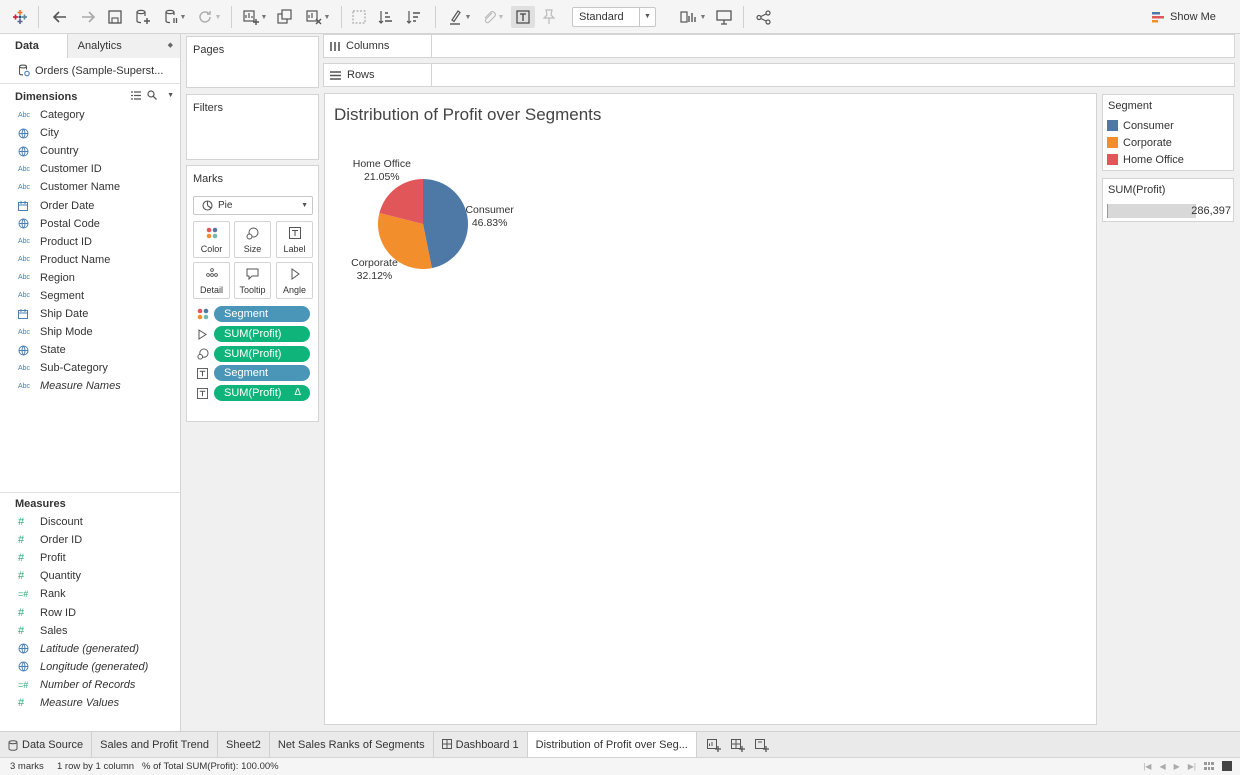 The width and height of the screenshot is (1240, 775). I want to click on mark-pill-row: SUM(Profit) Δ, so click(254, 393).